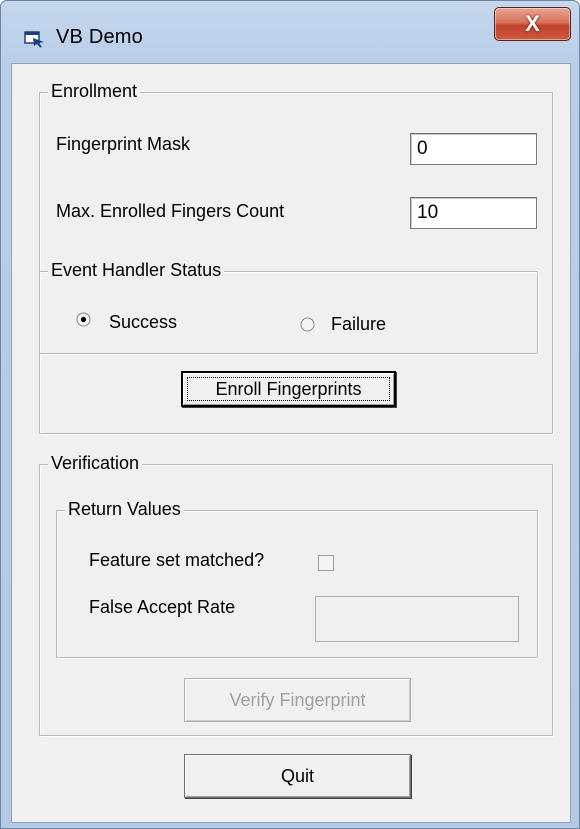 The height and width of the screenshot is (829, 580). What do you see at coordinates (99, 37) in the screenshot?
I see `window-title: VB Demo` at bounding box center [99, 37].